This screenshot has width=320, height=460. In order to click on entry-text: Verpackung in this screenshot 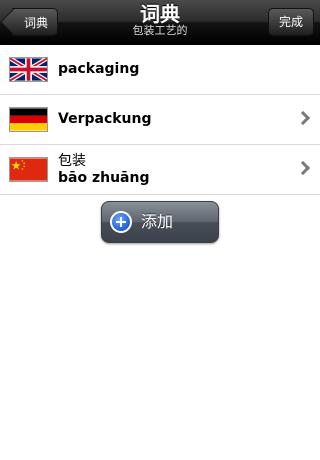, I will do `click(105, 119)`.